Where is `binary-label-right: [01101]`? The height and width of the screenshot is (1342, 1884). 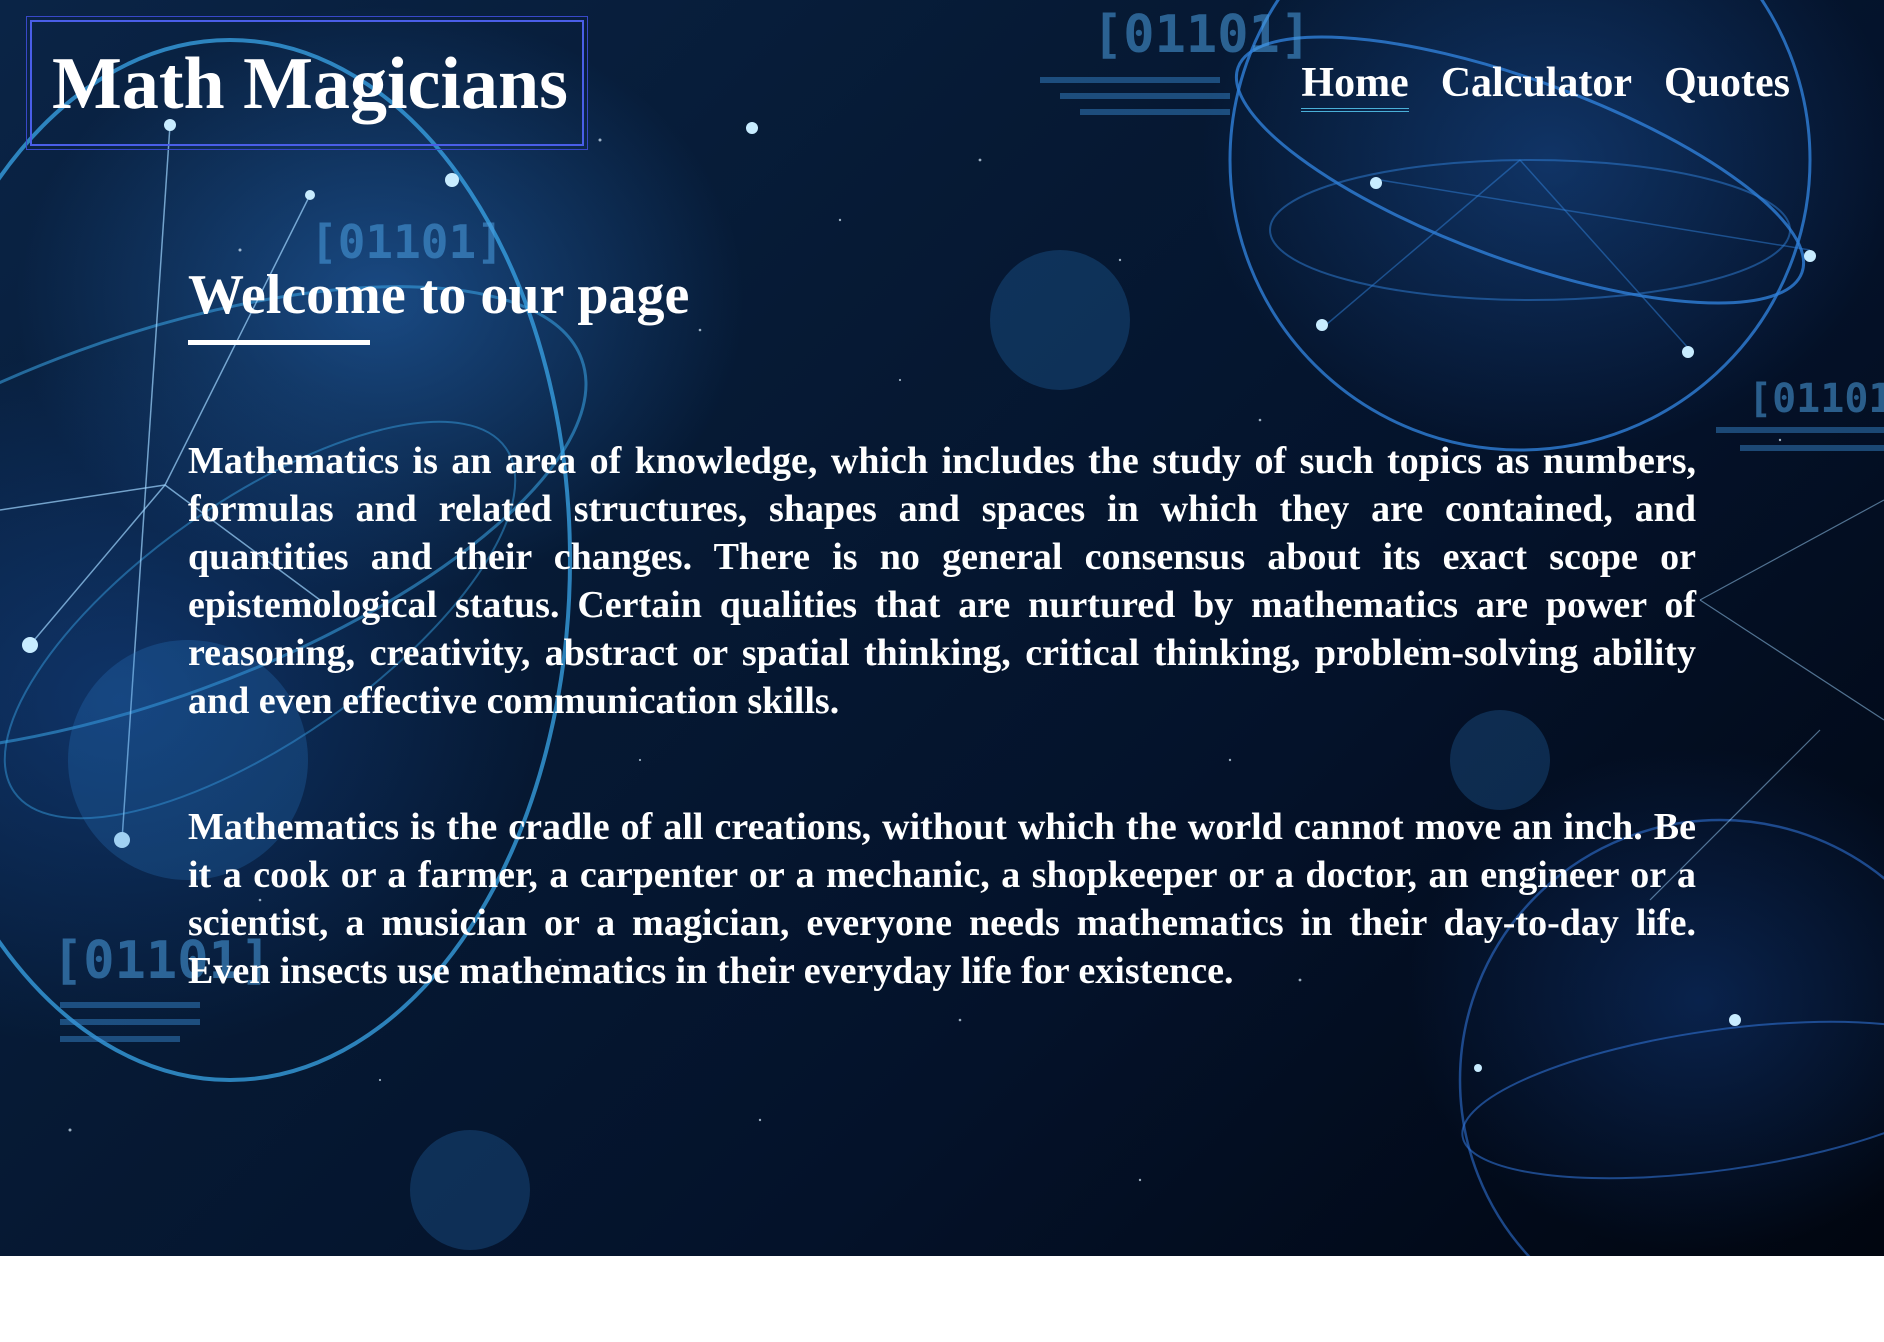
binary-label-right: [01101] is located at coordinates (1816, 399).